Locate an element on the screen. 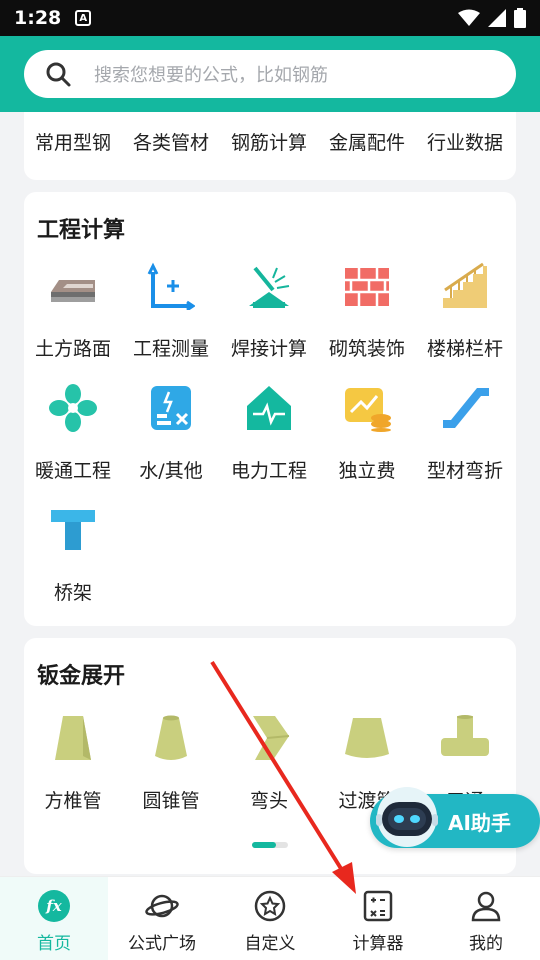 The height and width of the screenshot is (960, 540). axis-measure-icon is located at coordinates (171, 286).